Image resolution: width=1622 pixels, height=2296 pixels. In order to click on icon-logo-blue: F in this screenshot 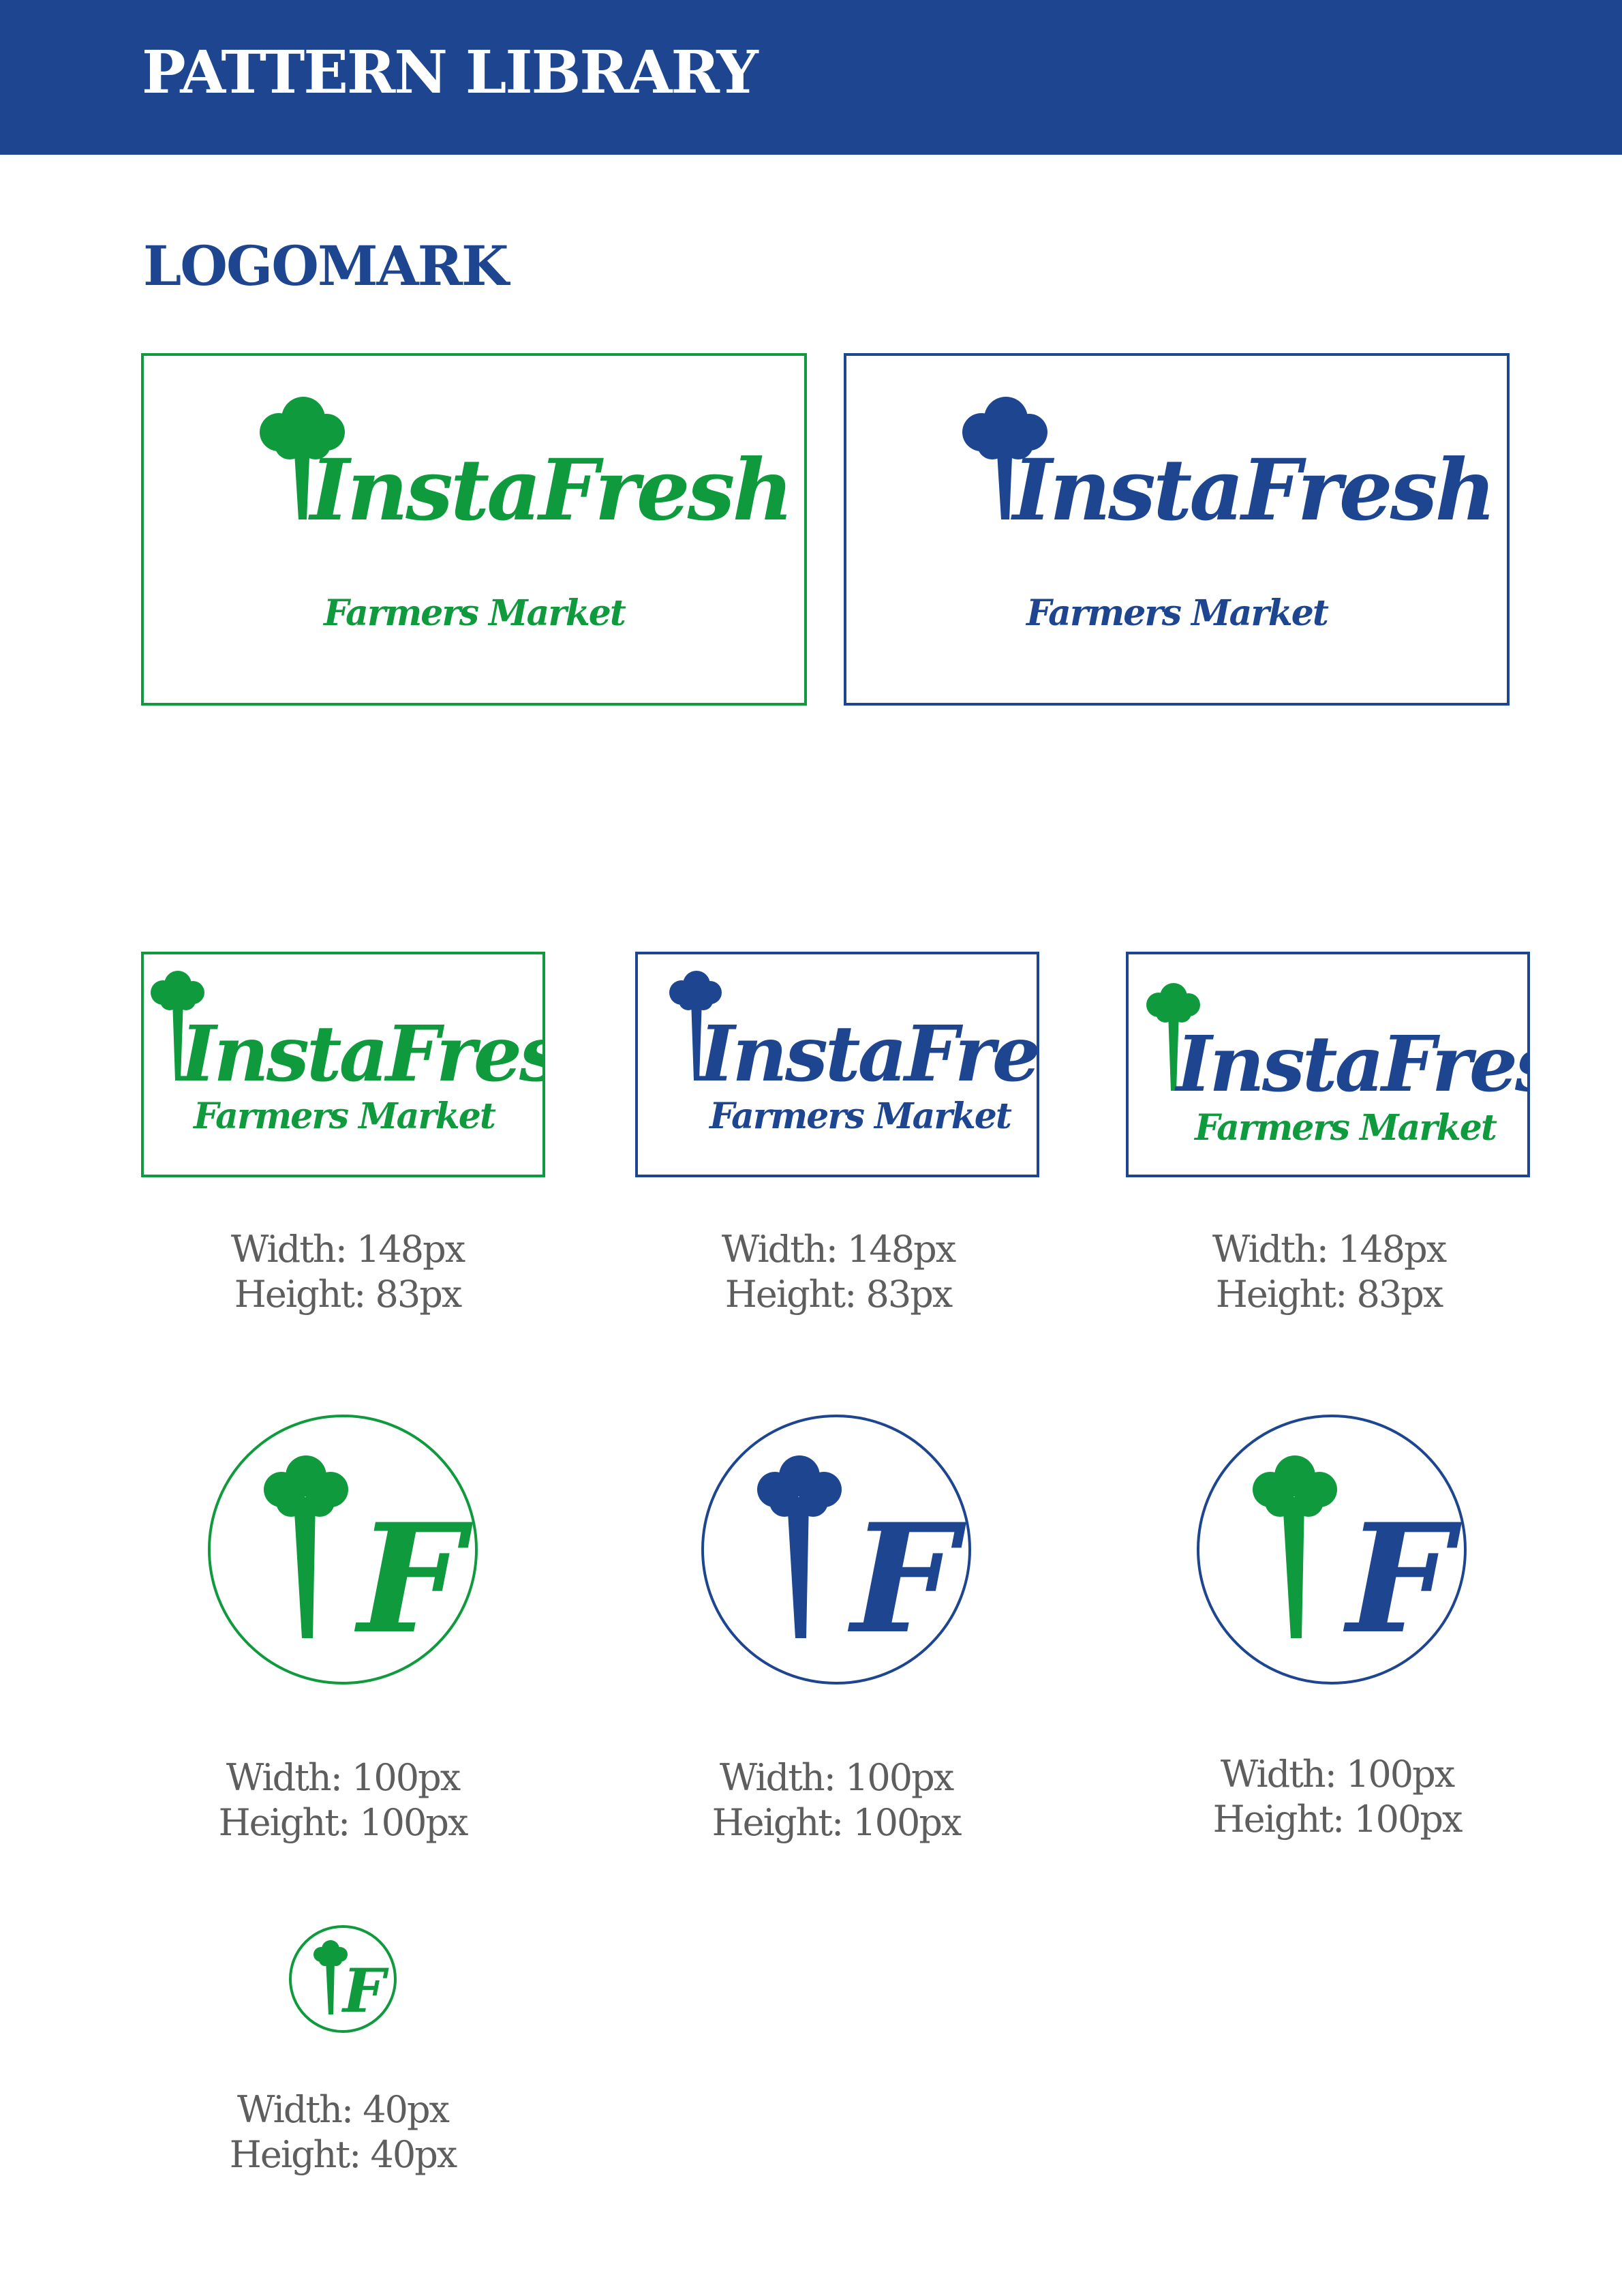, I will do `click(836, 1549)`.